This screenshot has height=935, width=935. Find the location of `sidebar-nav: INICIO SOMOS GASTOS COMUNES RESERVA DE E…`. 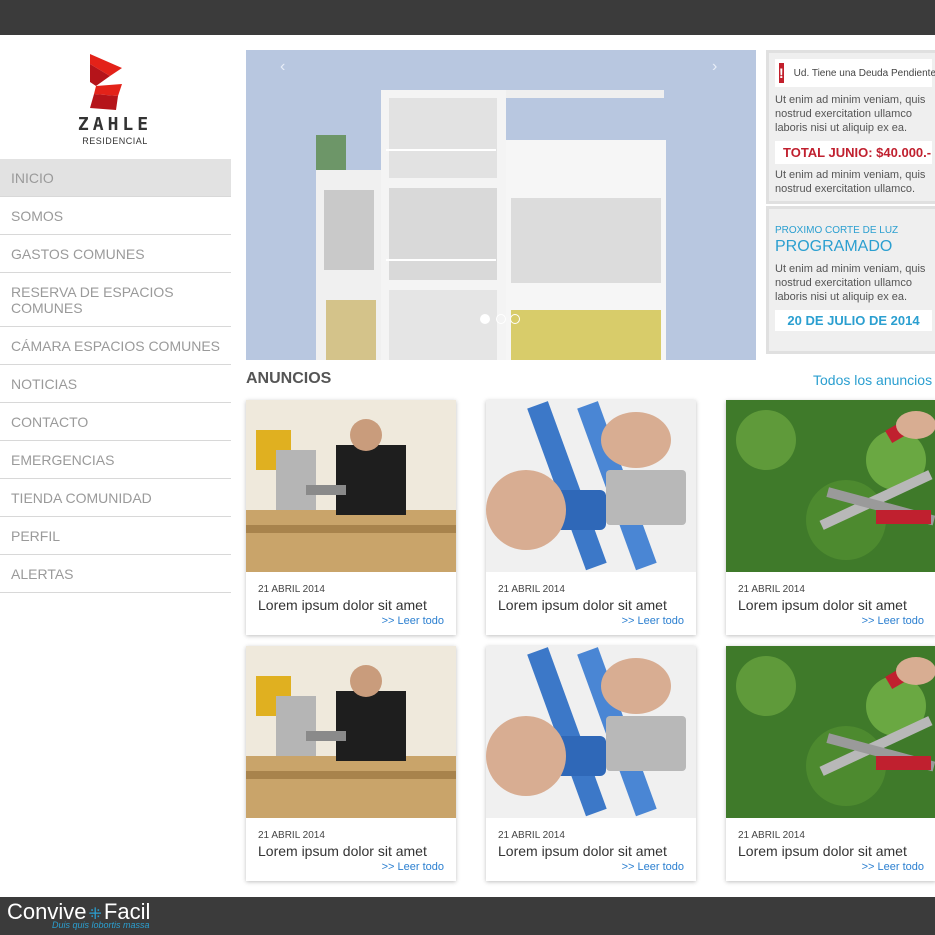

sidebar-nav: INICIO SOMOS GASTOS COMUNES RESERVA DE E… is located at coordinates (115, 376).